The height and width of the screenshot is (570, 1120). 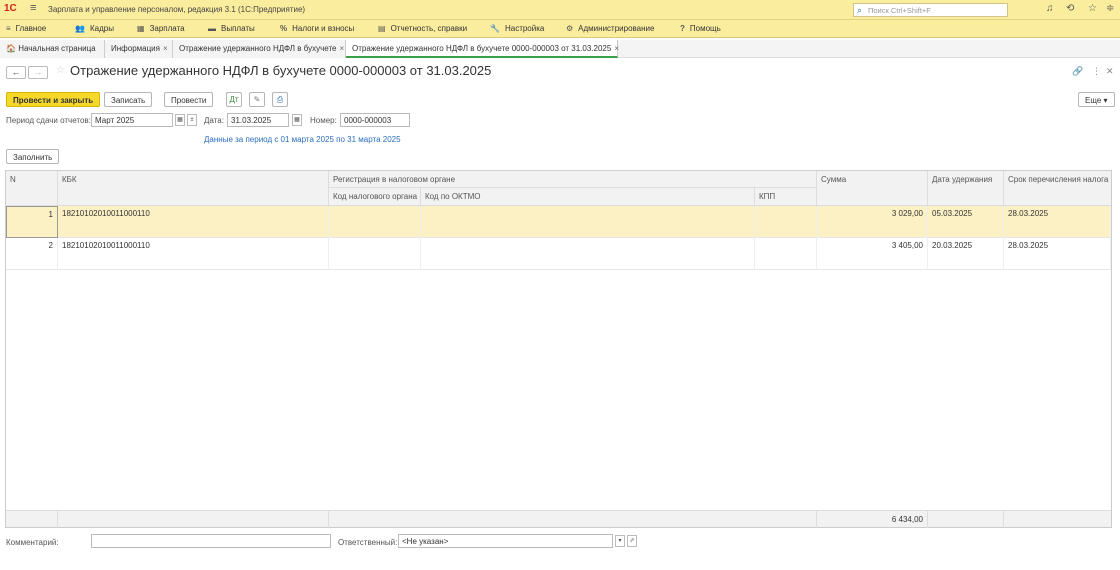 What do you see at coordinates (211, 541) in the screenshot?
I see `comment-field` at bounding box center [211, 541].